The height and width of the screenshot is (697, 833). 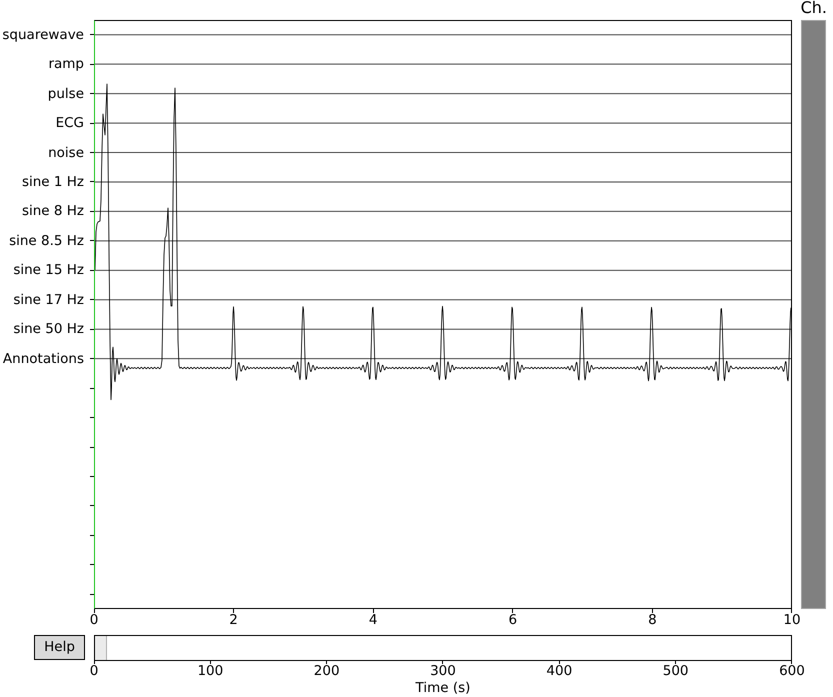 I want to click on time-tick-label: 100, so click(x=210, y=671).